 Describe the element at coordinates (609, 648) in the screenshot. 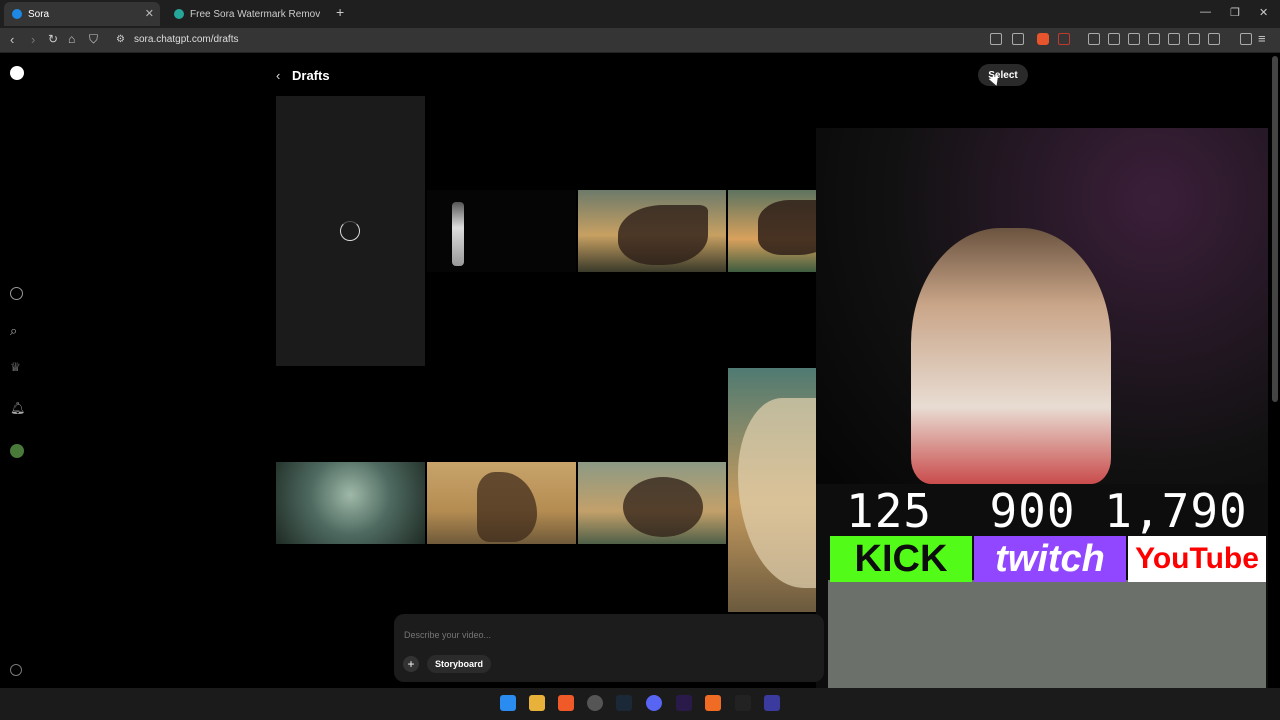

I see `prompt-composer: + Storyboard` at that location.